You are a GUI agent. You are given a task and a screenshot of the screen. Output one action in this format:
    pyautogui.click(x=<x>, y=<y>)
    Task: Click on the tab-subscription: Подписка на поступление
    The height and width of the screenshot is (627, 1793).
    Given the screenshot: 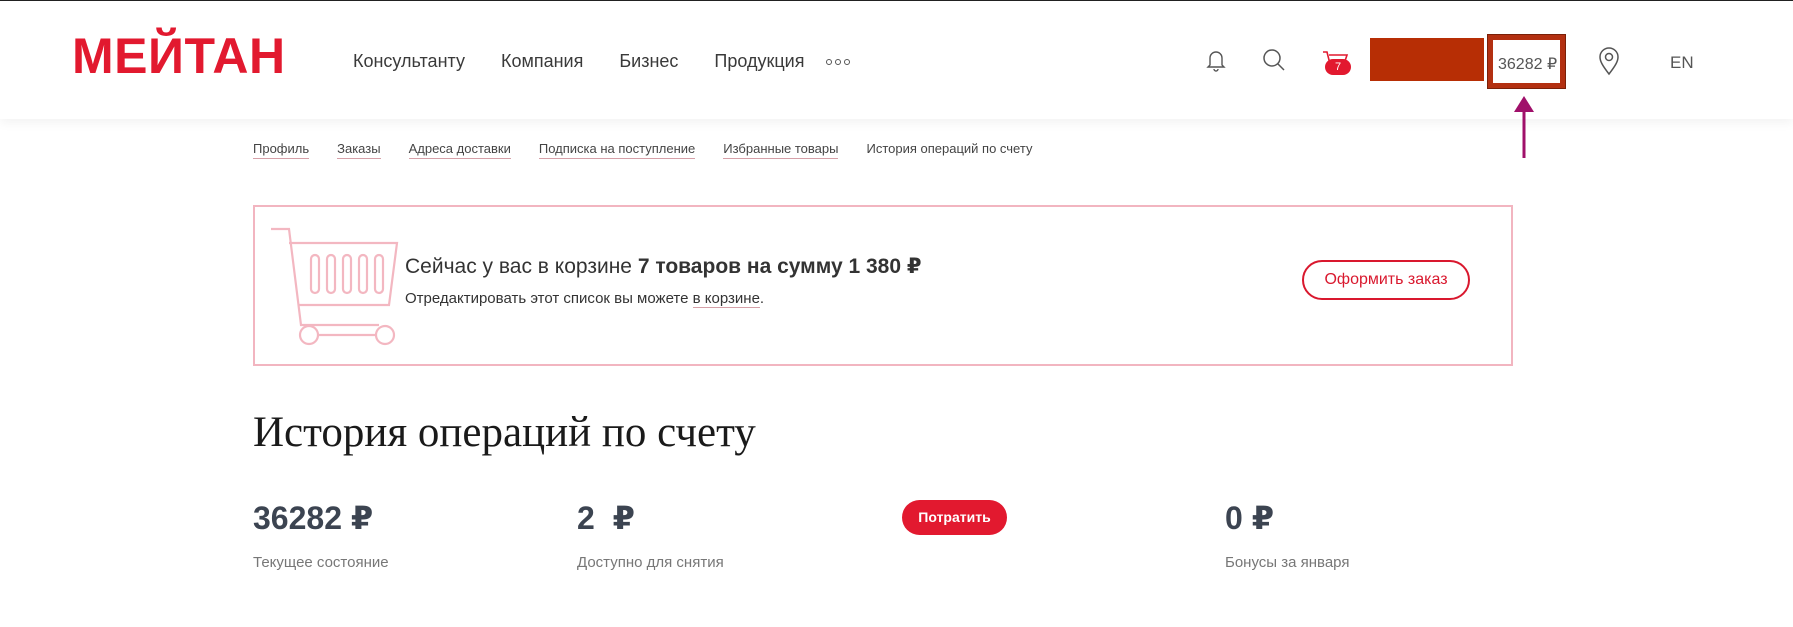 What is the action you would take?
    pyautogui.click(x=617, y=150)
    